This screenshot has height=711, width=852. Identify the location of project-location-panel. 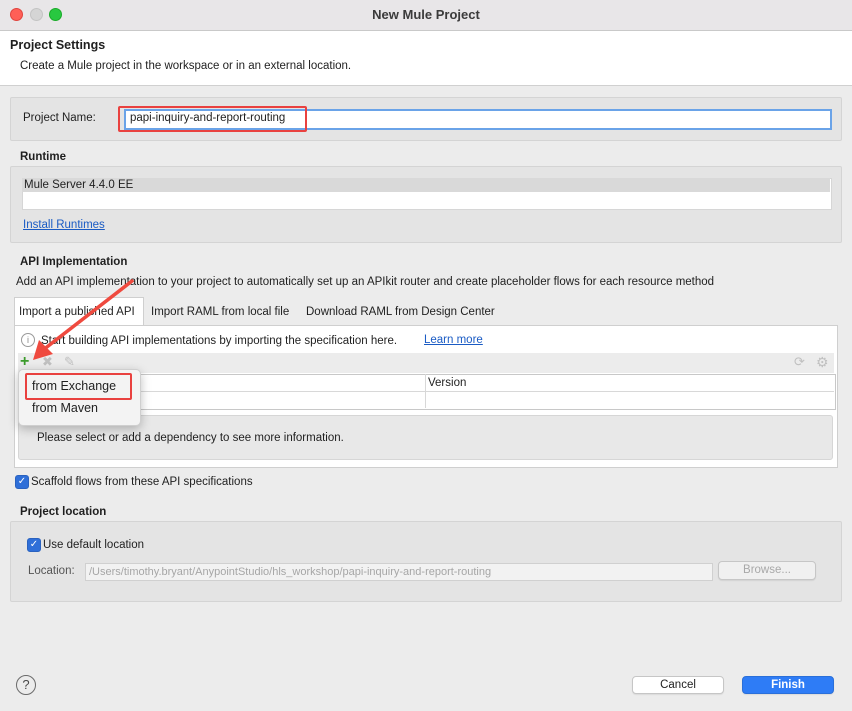
(426, 561).